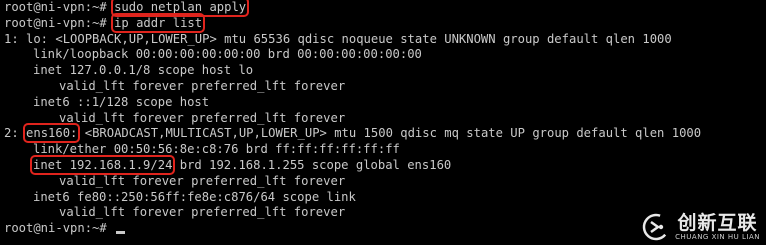  I want to click on brand-watermark: 创新互联 CHUANG XIN HU LIAN, so click(701, 227).